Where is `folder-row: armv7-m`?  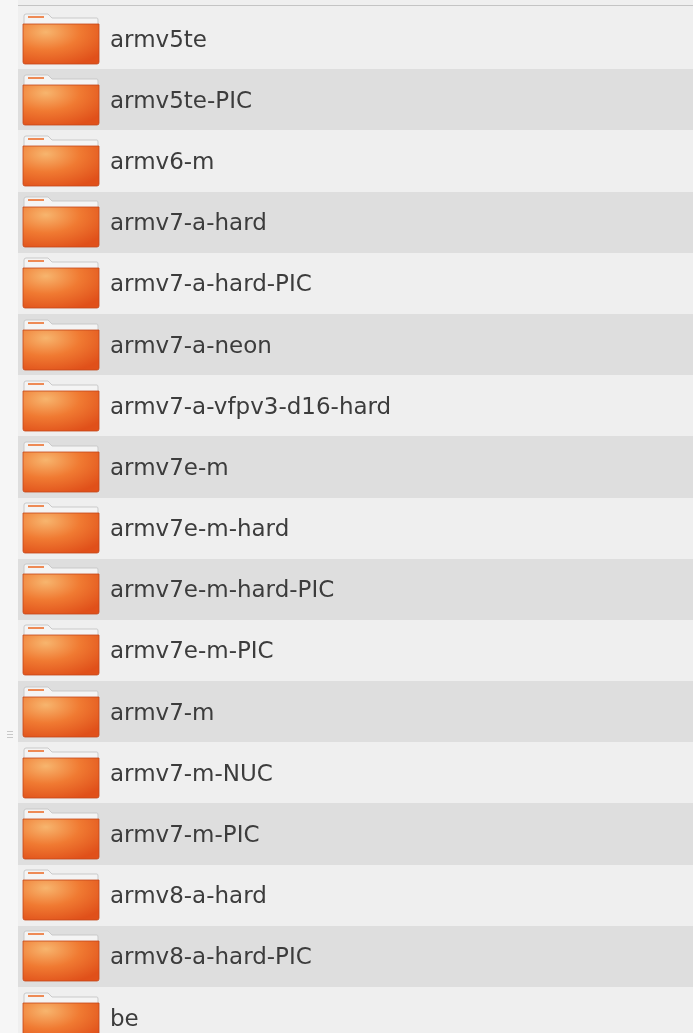 folder-row: armv7-m is located at coordinates (355, 712).